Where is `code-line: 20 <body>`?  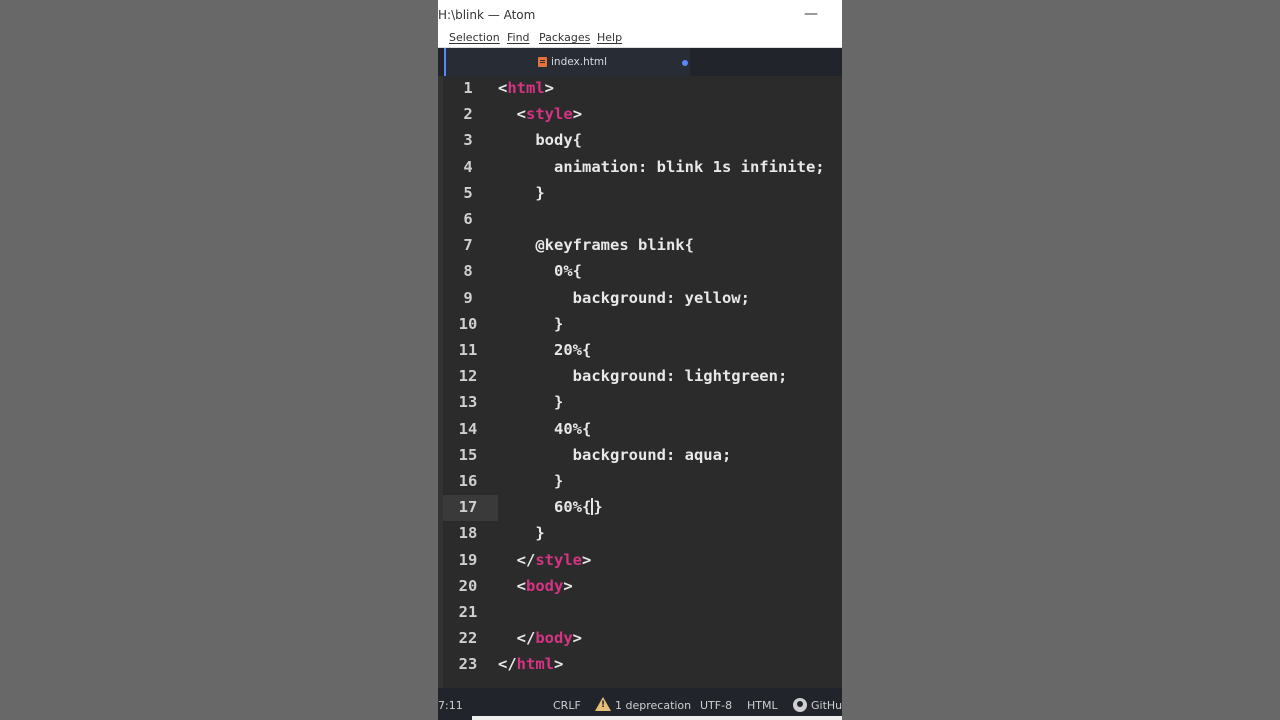 code-line: 20 <body> is located at coordinates (640, 587).